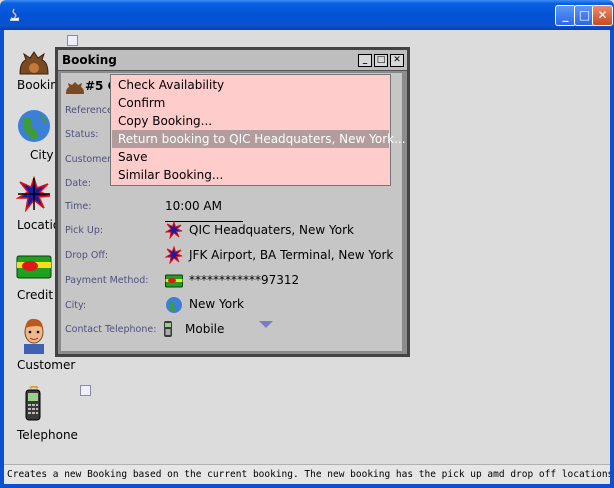 This screenshot has height=488, width=614. What do you see at coordinates (15, 14) in the screenshot?
I see `java-app-icon` at bounding box center [15, 14].